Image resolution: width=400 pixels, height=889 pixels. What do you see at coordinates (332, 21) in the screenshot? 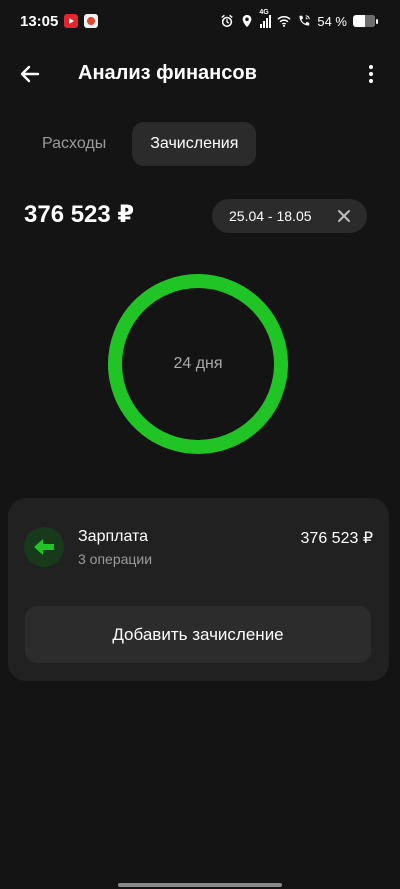
I see `battery-percent: 54 %` at bounding box center [332, 21].